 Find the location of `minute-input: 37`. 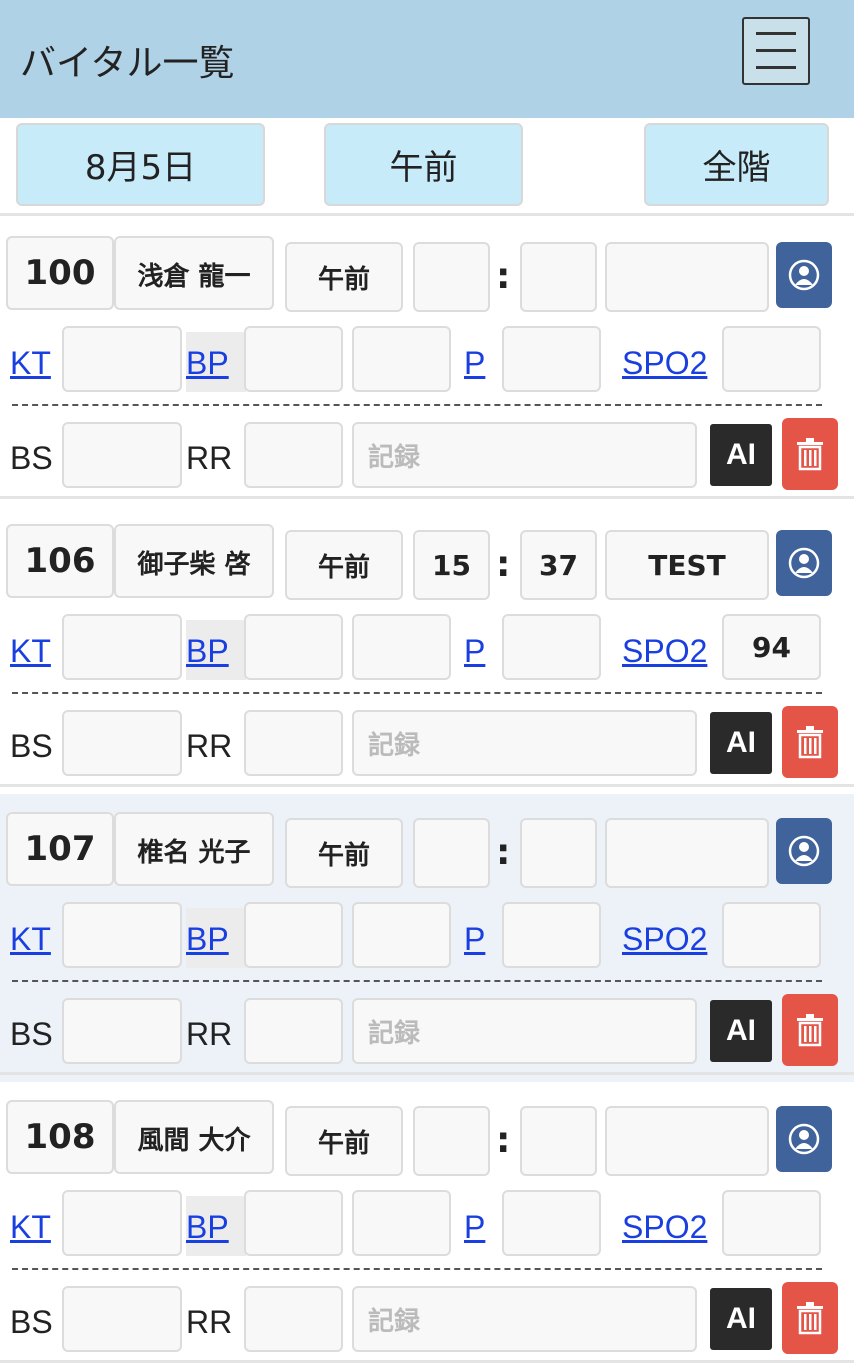

minute-input: 37 is located at coordinates (558, 565).